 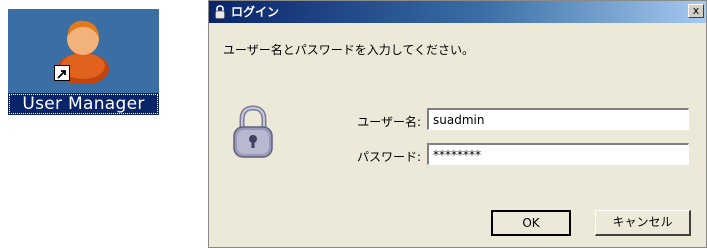 What do you see at coordinates (253, 131) in the screenshot?
I see `padlock-icon` at bounding box center [253, 131].